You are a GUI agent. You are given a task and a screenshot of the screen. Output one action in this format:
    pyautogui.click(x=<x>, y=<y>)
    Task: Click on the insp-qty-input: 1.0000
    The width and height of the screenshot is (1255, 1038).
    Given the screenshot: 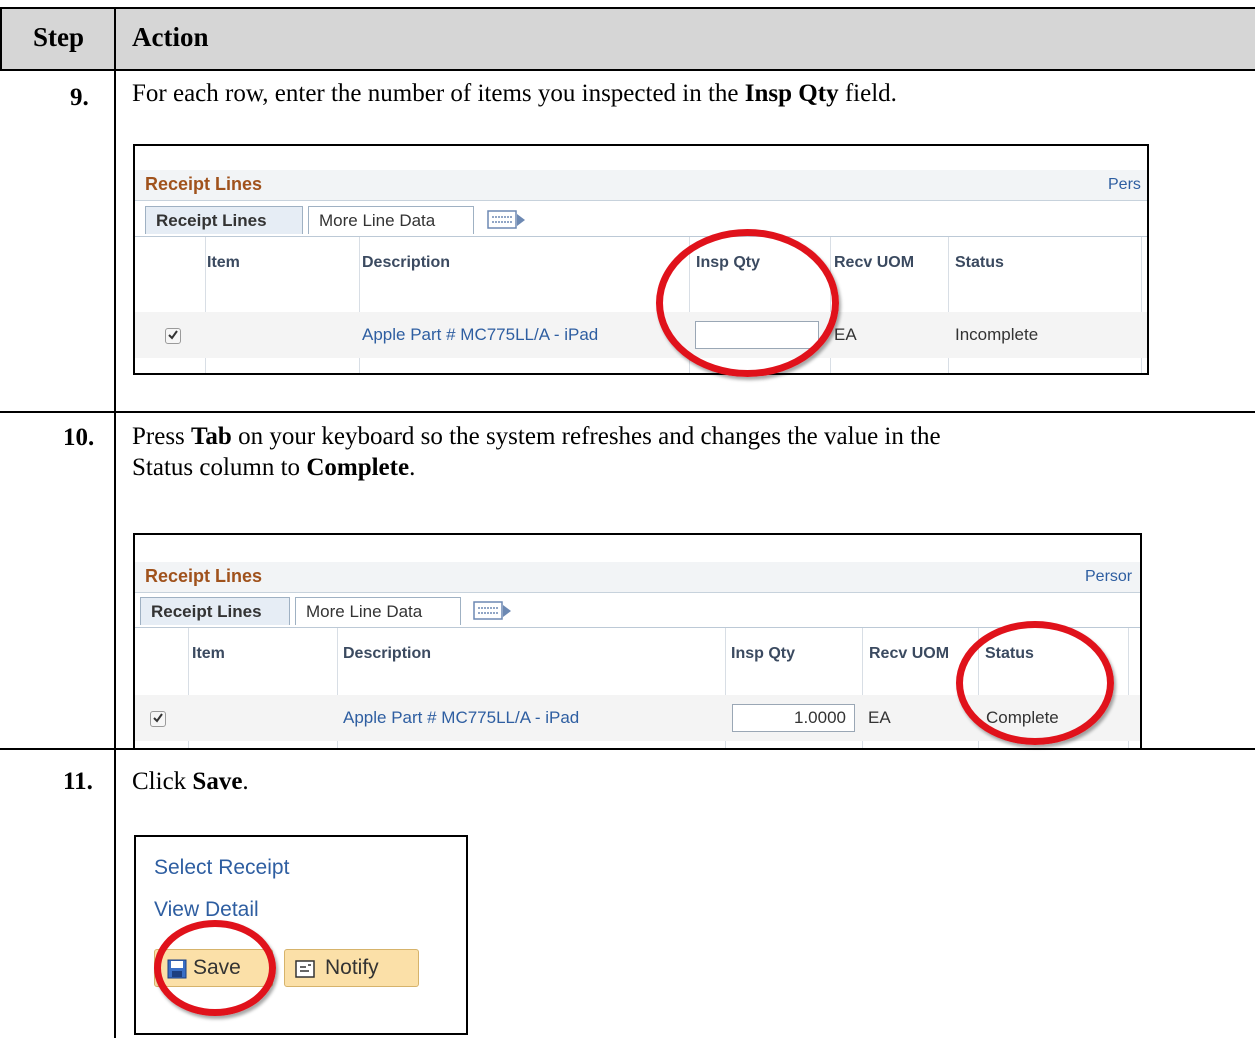 What is the action you would take?
    pyautogui.click(x=793, y=718)
    